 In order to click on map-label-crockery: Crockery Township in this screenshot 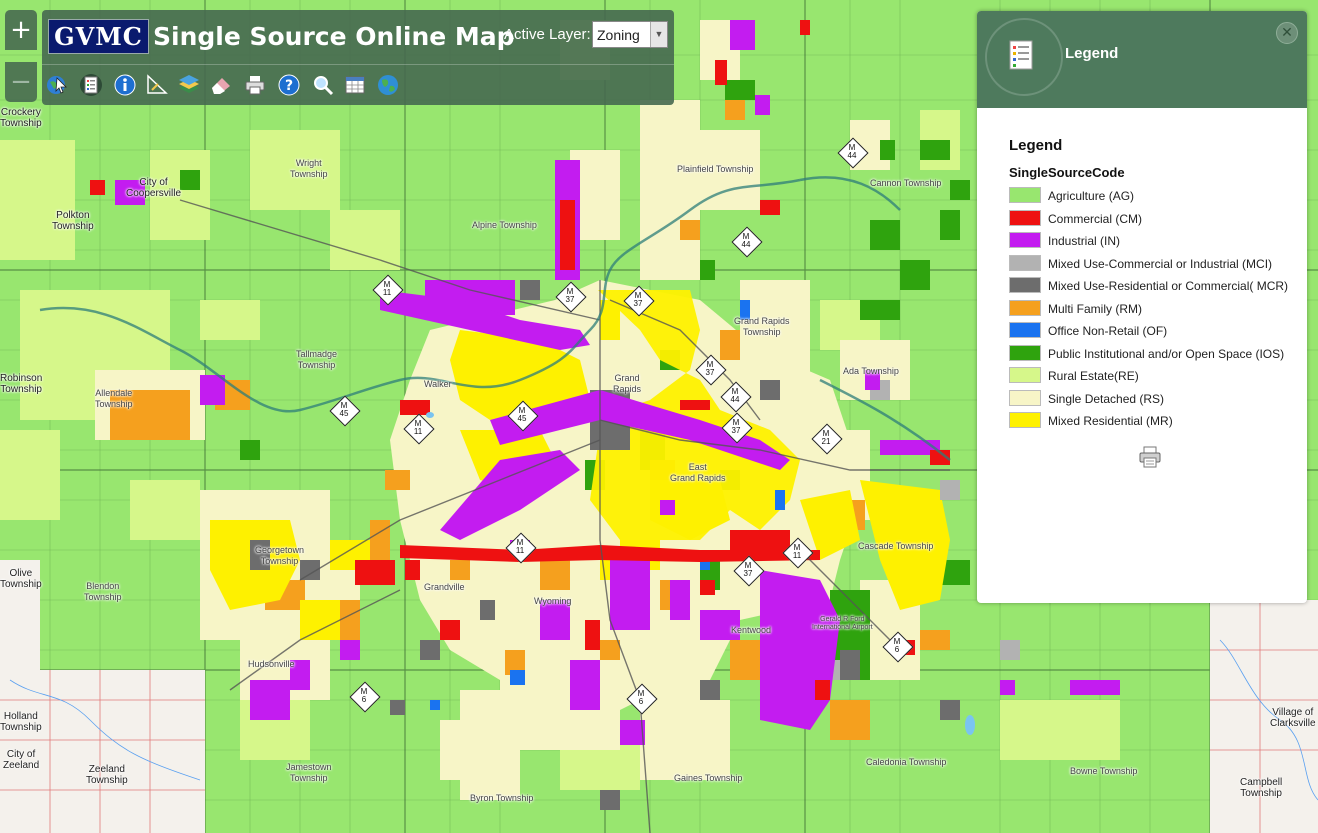, I will do `click(21, 118)`.